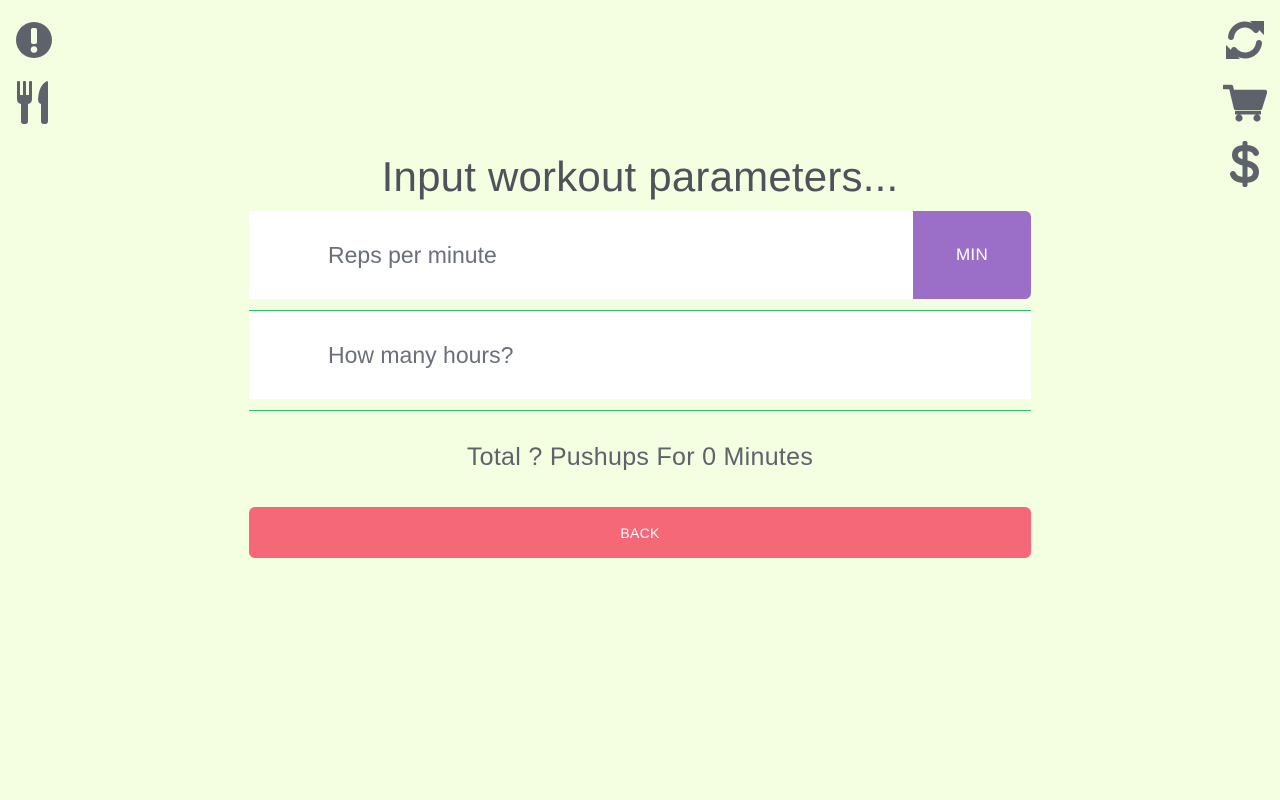  I want to click on utensils-icon, so click(32, 102).